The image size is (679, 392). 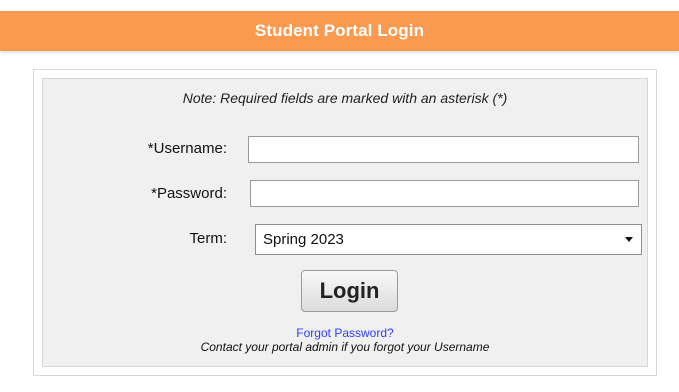 I want to click on page-header: Student Portal Login, so click(x=339, y=29).